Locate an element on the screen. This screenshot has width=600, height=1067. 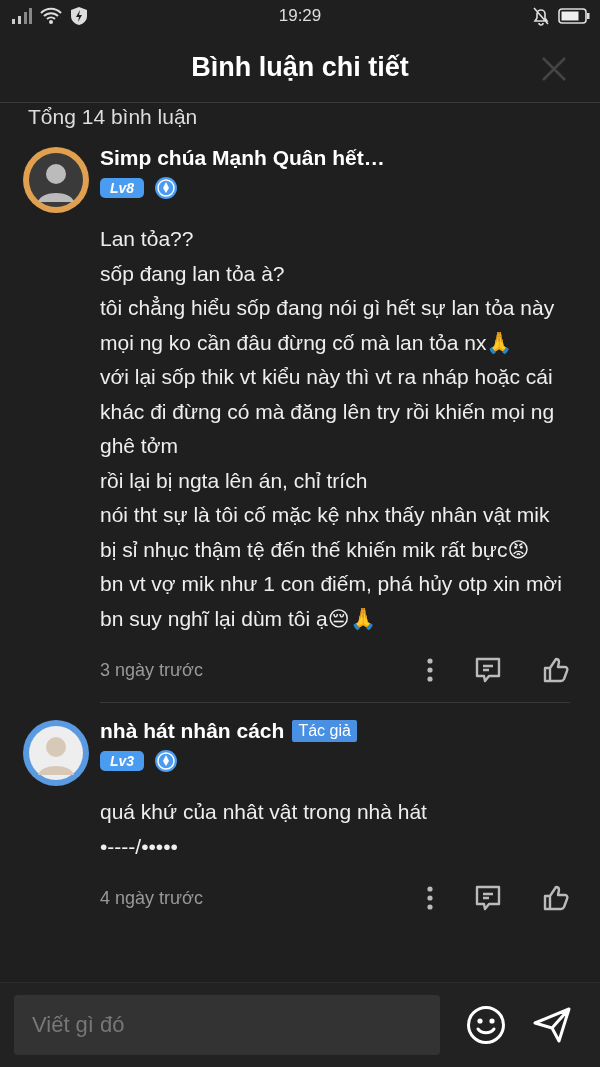
battery-icon is located at coordinates (574, 16).